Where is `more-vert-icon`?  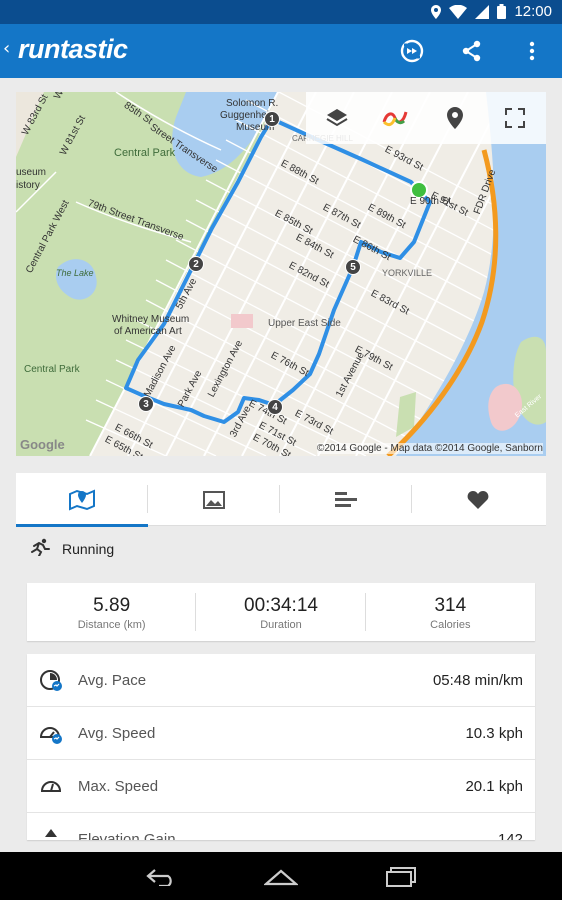 more-vert-icon is located at coordinates (532, 51).